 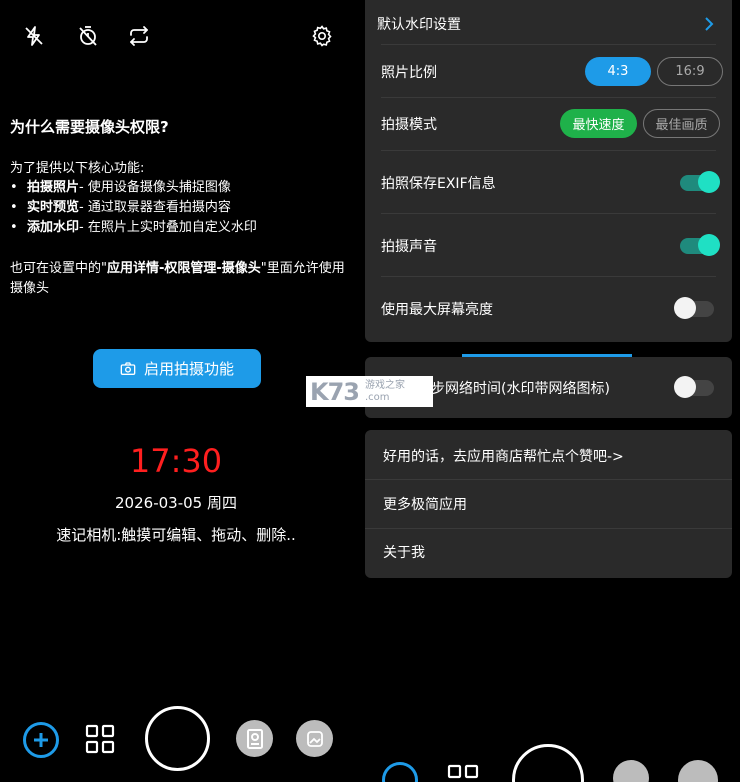 What do you see at coordinates (437, 310) in the screenshot?
I see `max-brightness-label: 使用最大屏幕亮度` at bounding box center [437, 310].